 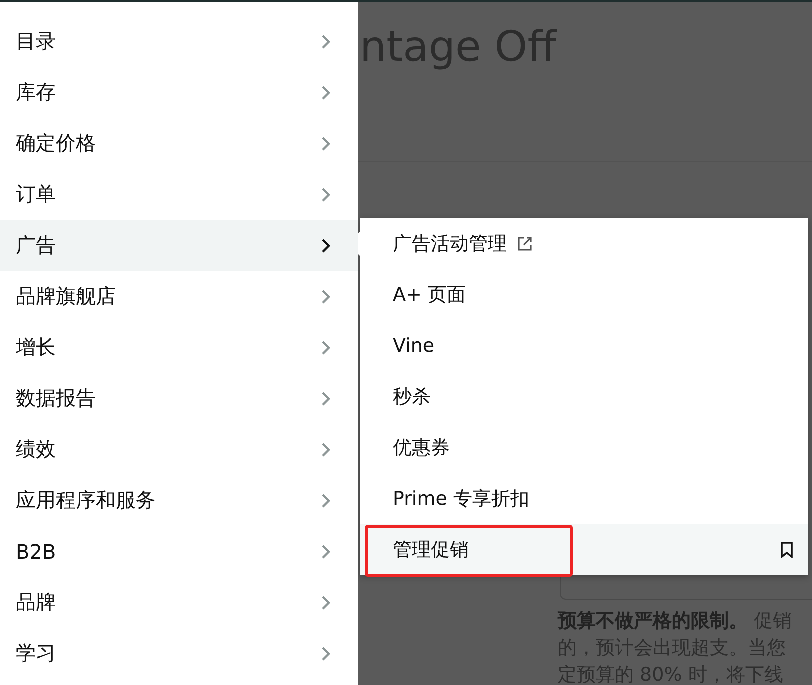 I want to click on submenu-item: 管理促销, so click(x=584, y=549).